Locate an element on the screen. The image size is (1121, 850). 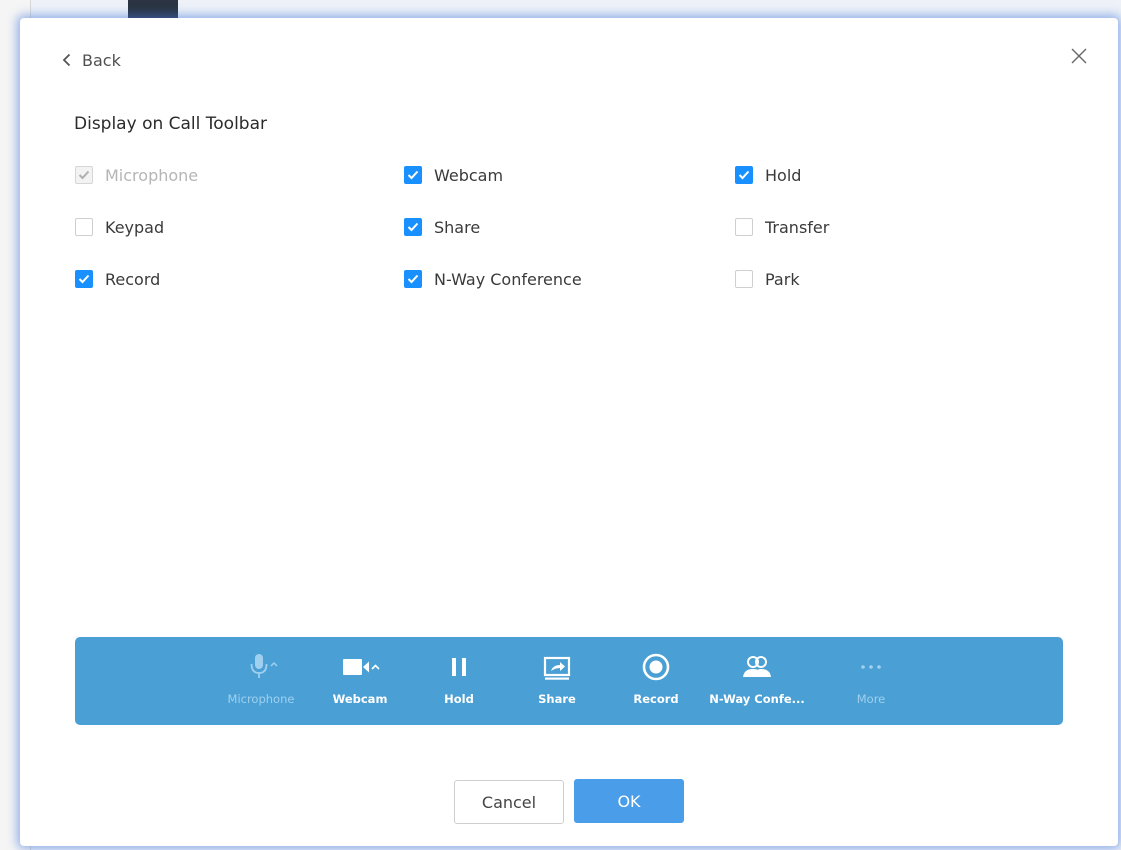
option-webcam: Webcam is located at coordinates (453, 175).